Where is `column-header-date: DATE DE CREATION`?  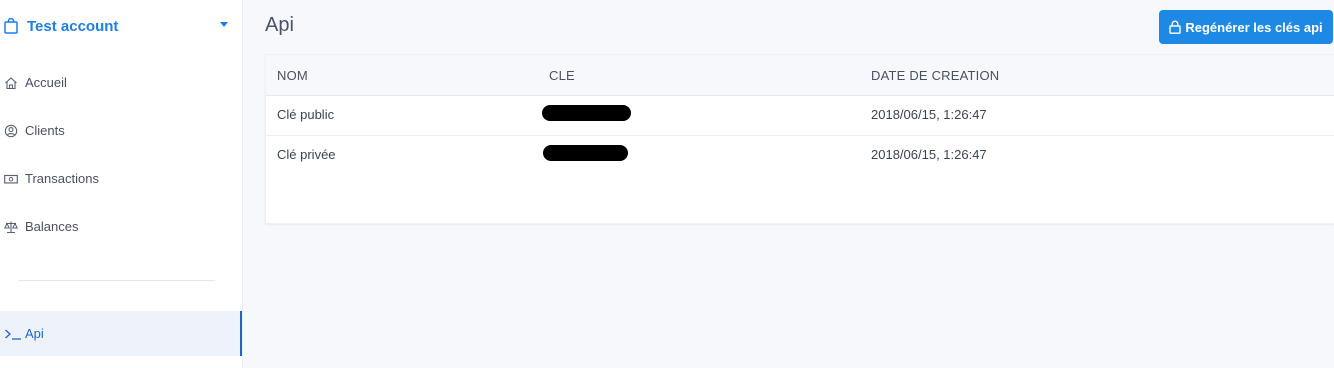
column-header-date: DATE DE CREATION is located at coordinates (935, 75).